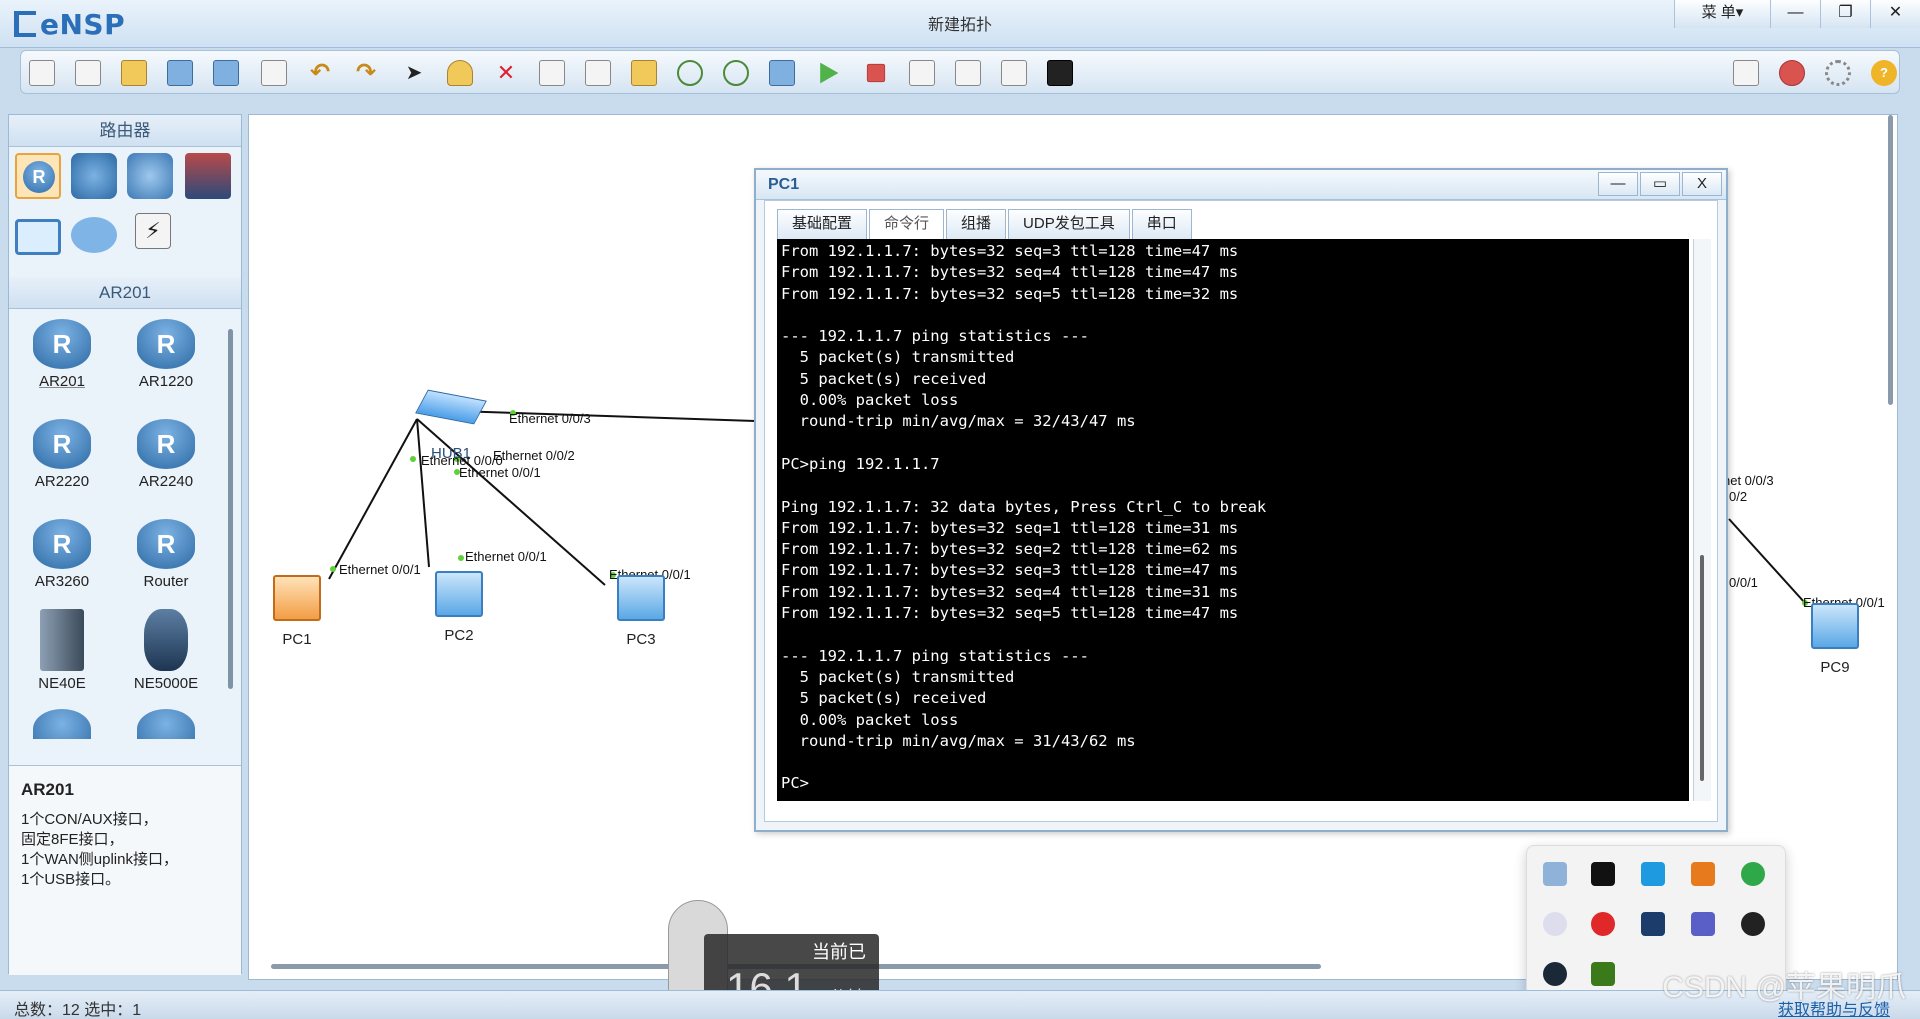  I want to click on undo-icon: ↶, so click(320, 73).